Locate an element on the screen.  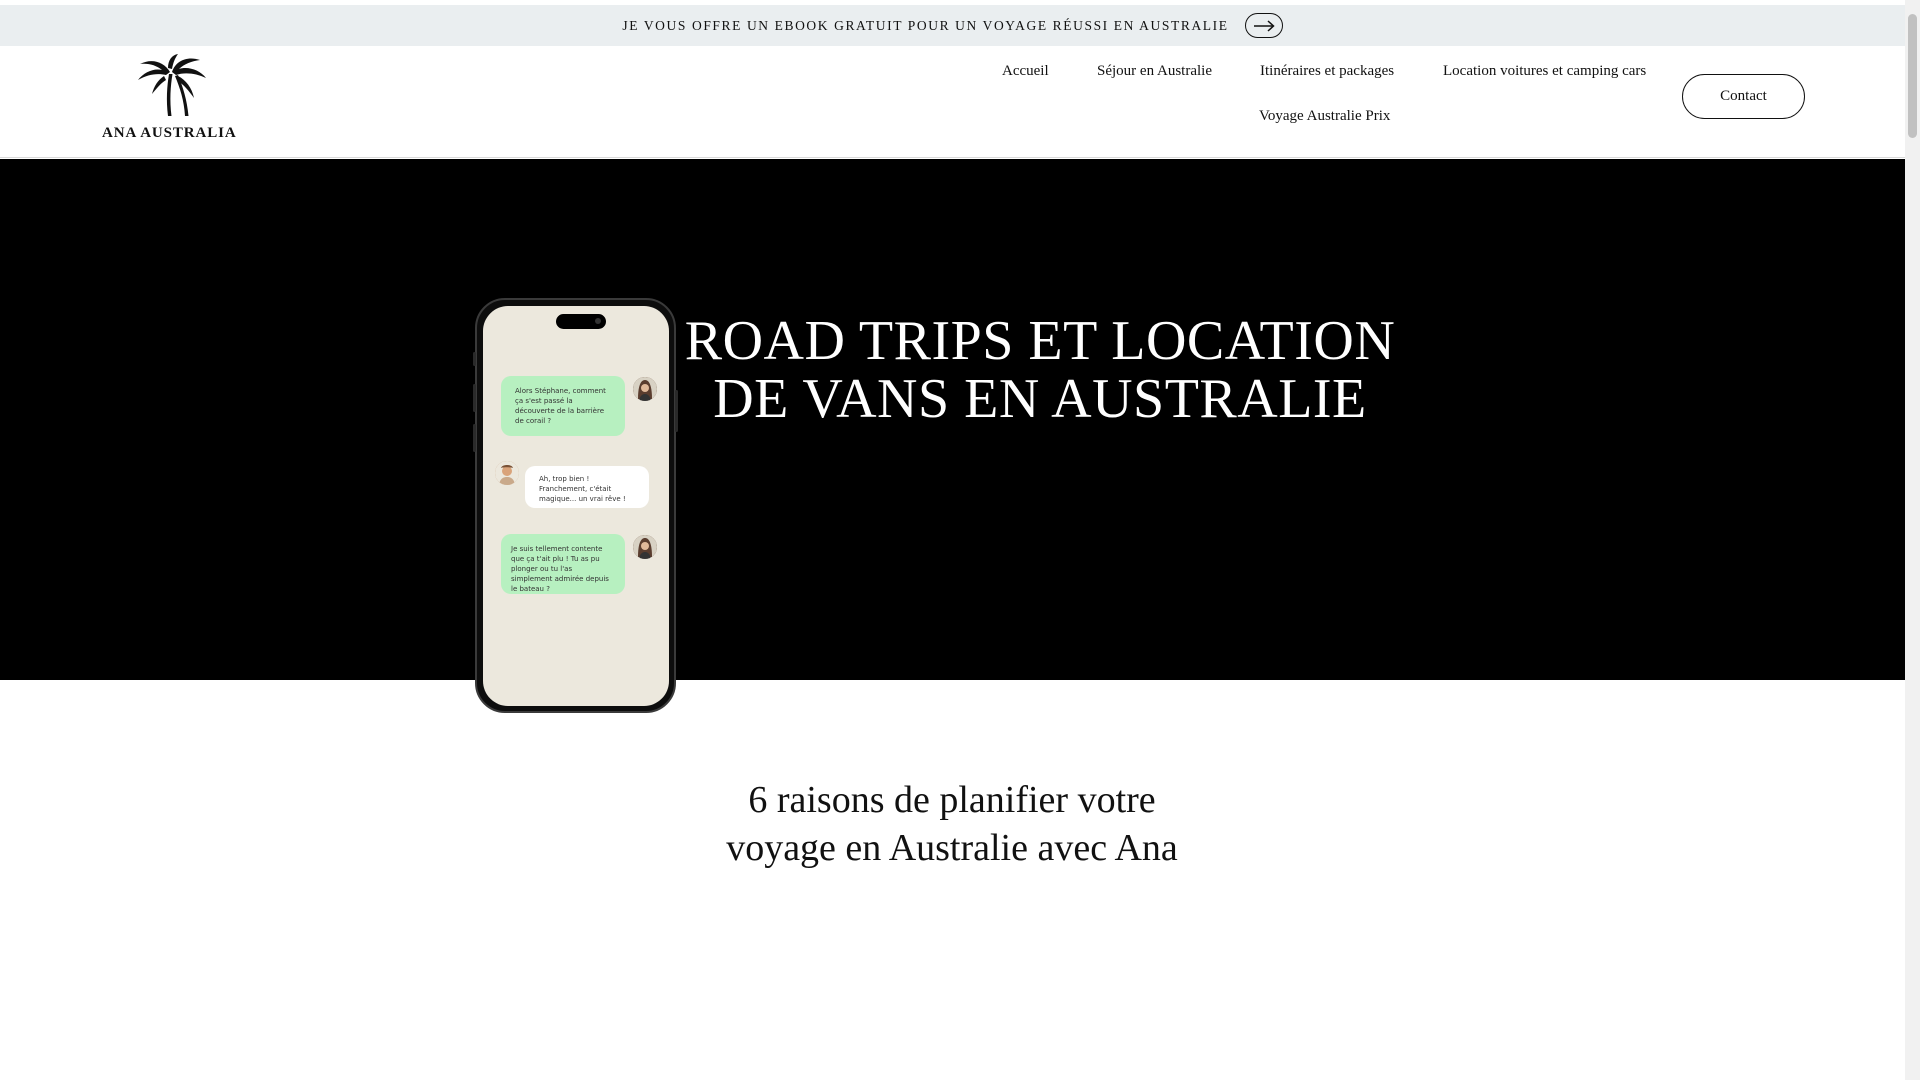
nav-item-accueil: Accueil is located at coordinates (1025, 71).